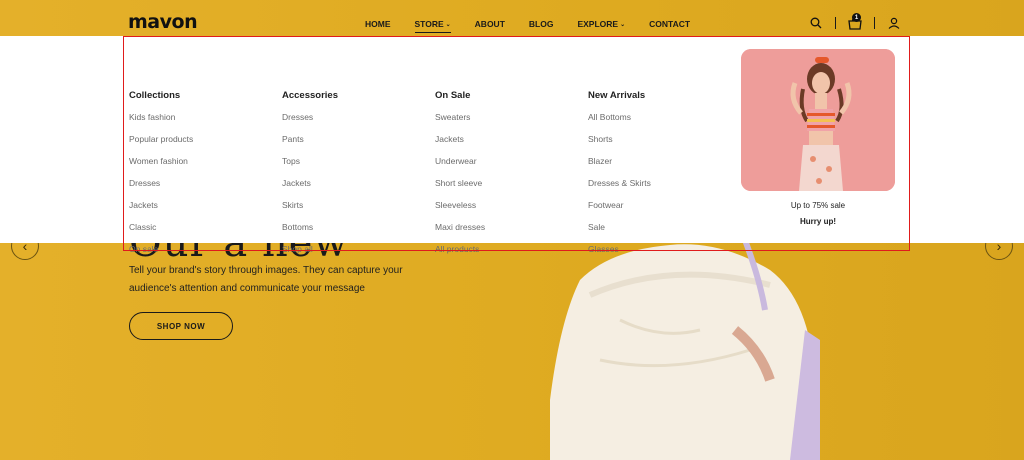 This screenshot has height=460, width=1024. Describe the element at coordinates (161, 145) in the screenshot. I see `menu-link: Popular products` at that location.